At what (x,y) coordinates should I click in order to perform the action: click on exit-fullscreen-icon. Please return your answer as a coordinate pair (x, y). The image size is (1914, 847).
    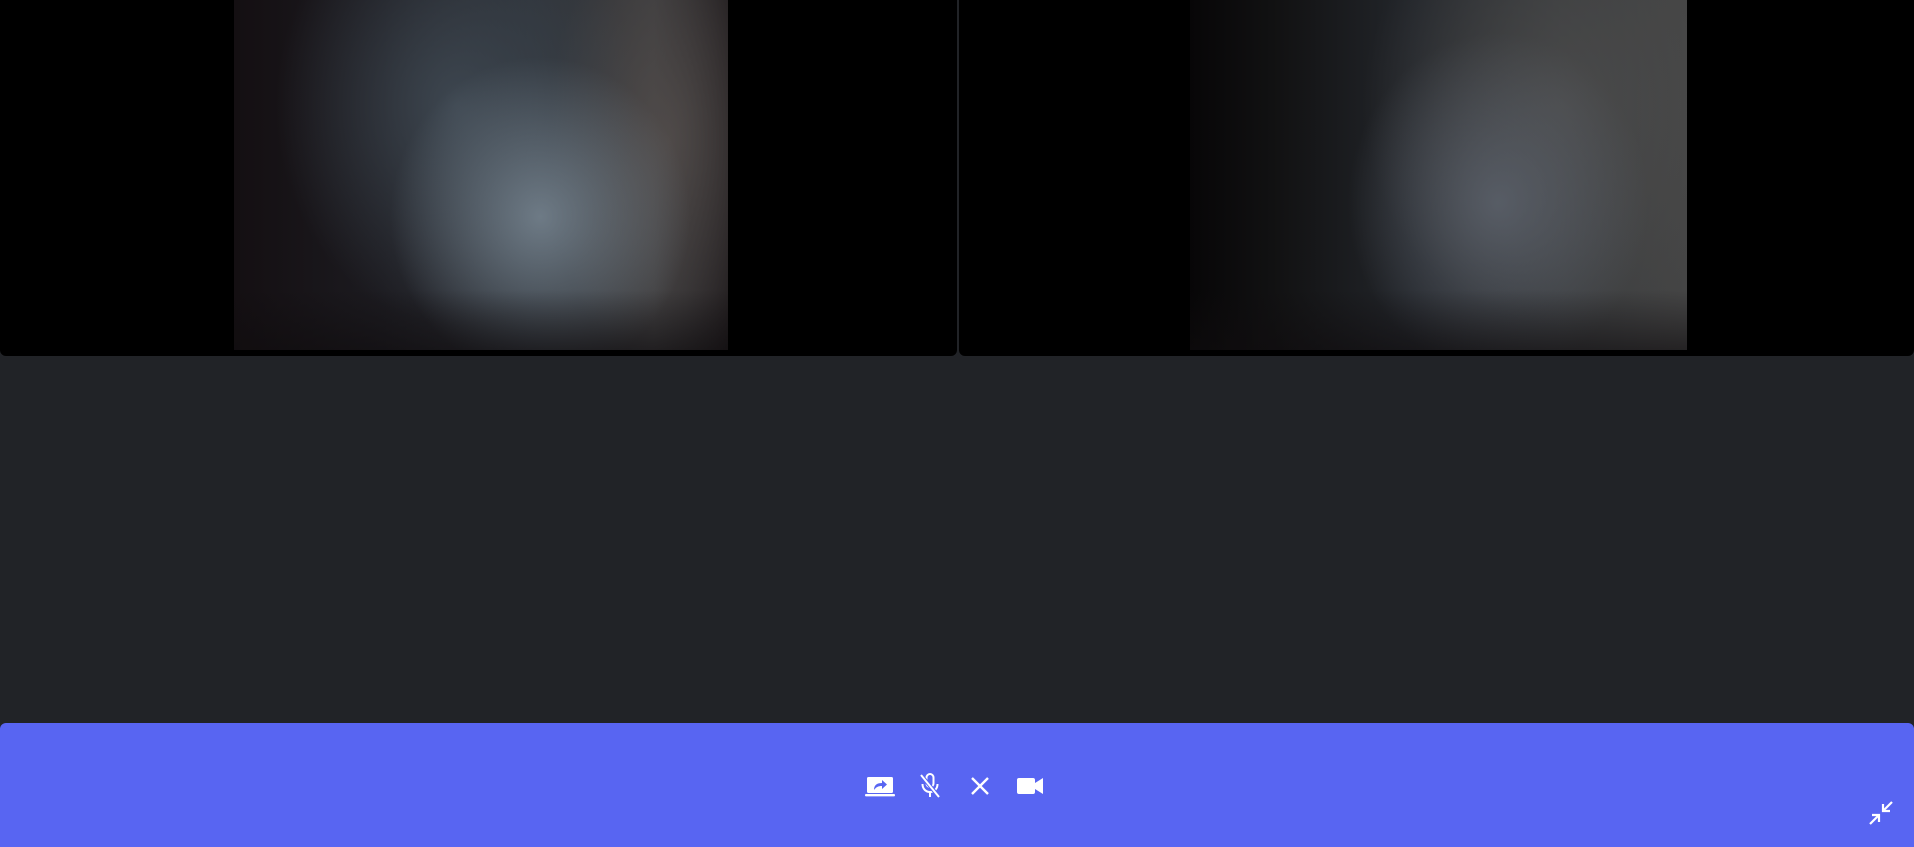
    Looking at the image, I should click on (1881, 813).